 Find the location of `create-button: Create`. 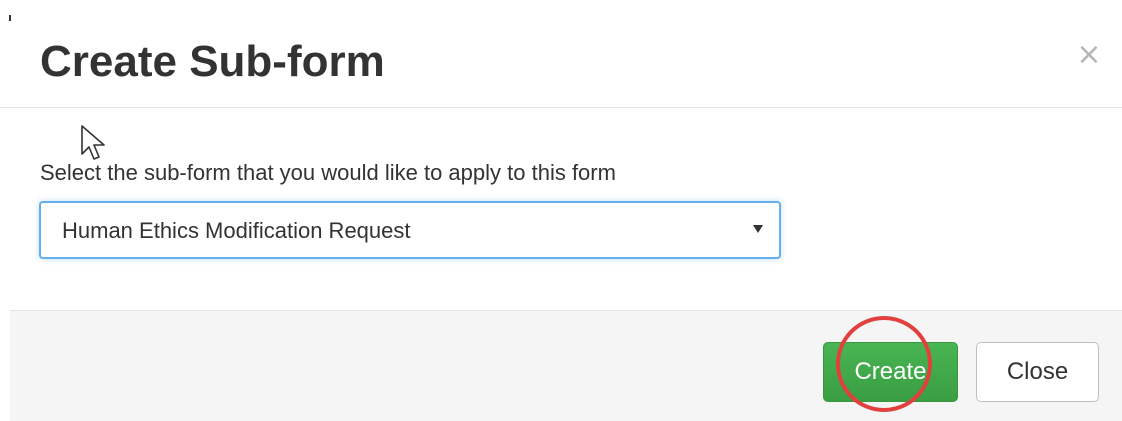

create-button: Create is located at coordinates (890, 372).